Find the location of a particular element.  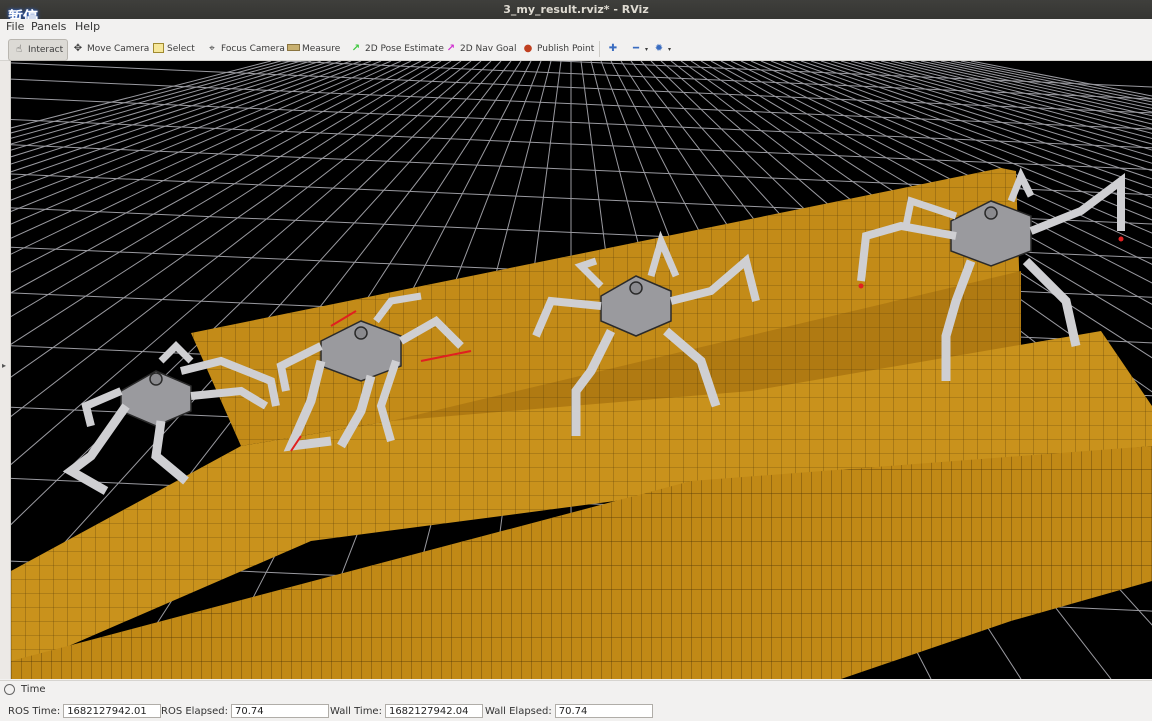

crosshair-icon: ⌖ is located at coordinates (212, 48).